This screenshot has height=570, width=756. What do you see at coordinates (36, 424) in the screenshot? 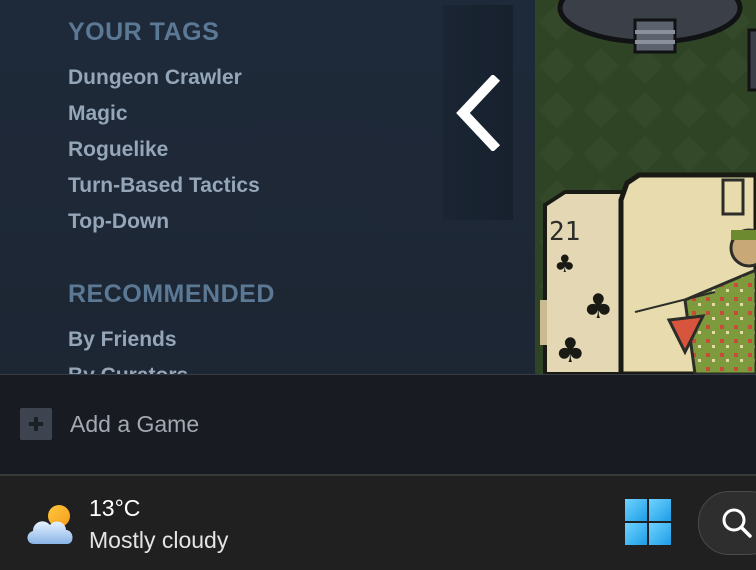
I see `plus-icon` at bounding box center [36, 424].